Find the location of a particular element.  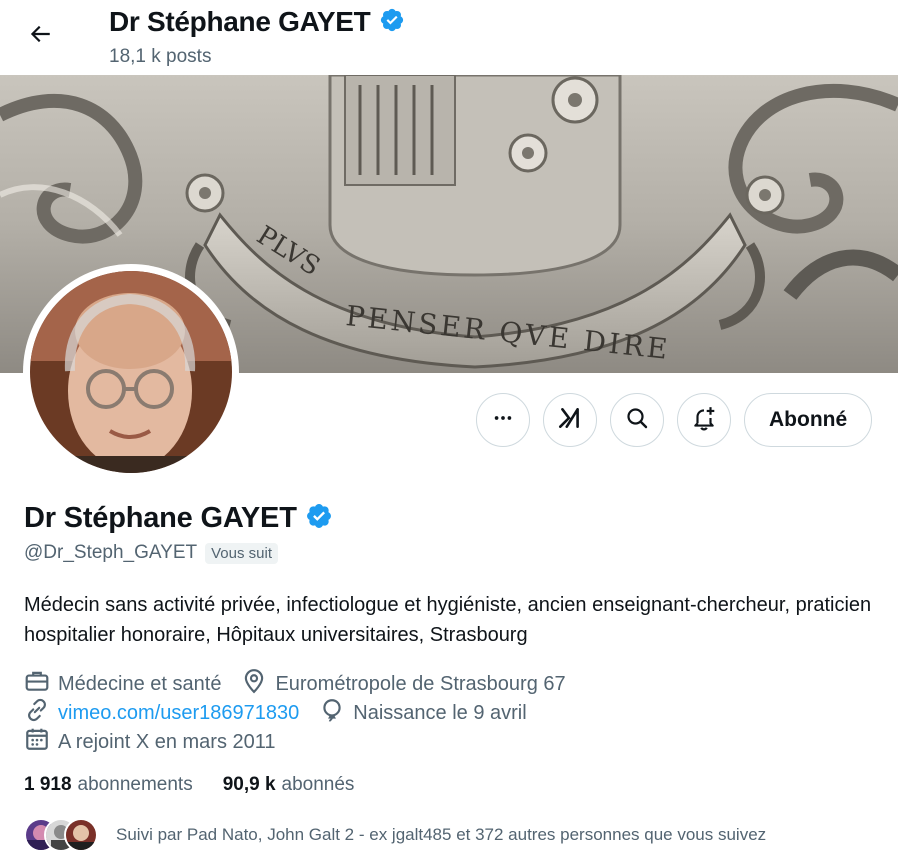

arrow-left-icon is located at coordinates (40, 36).